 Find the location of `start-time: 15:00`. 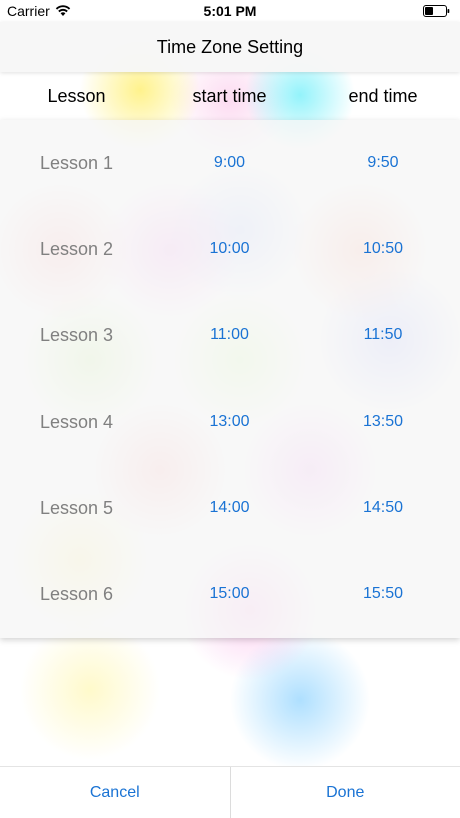

start-time: 15:00 is located at coordinates (229, 594).